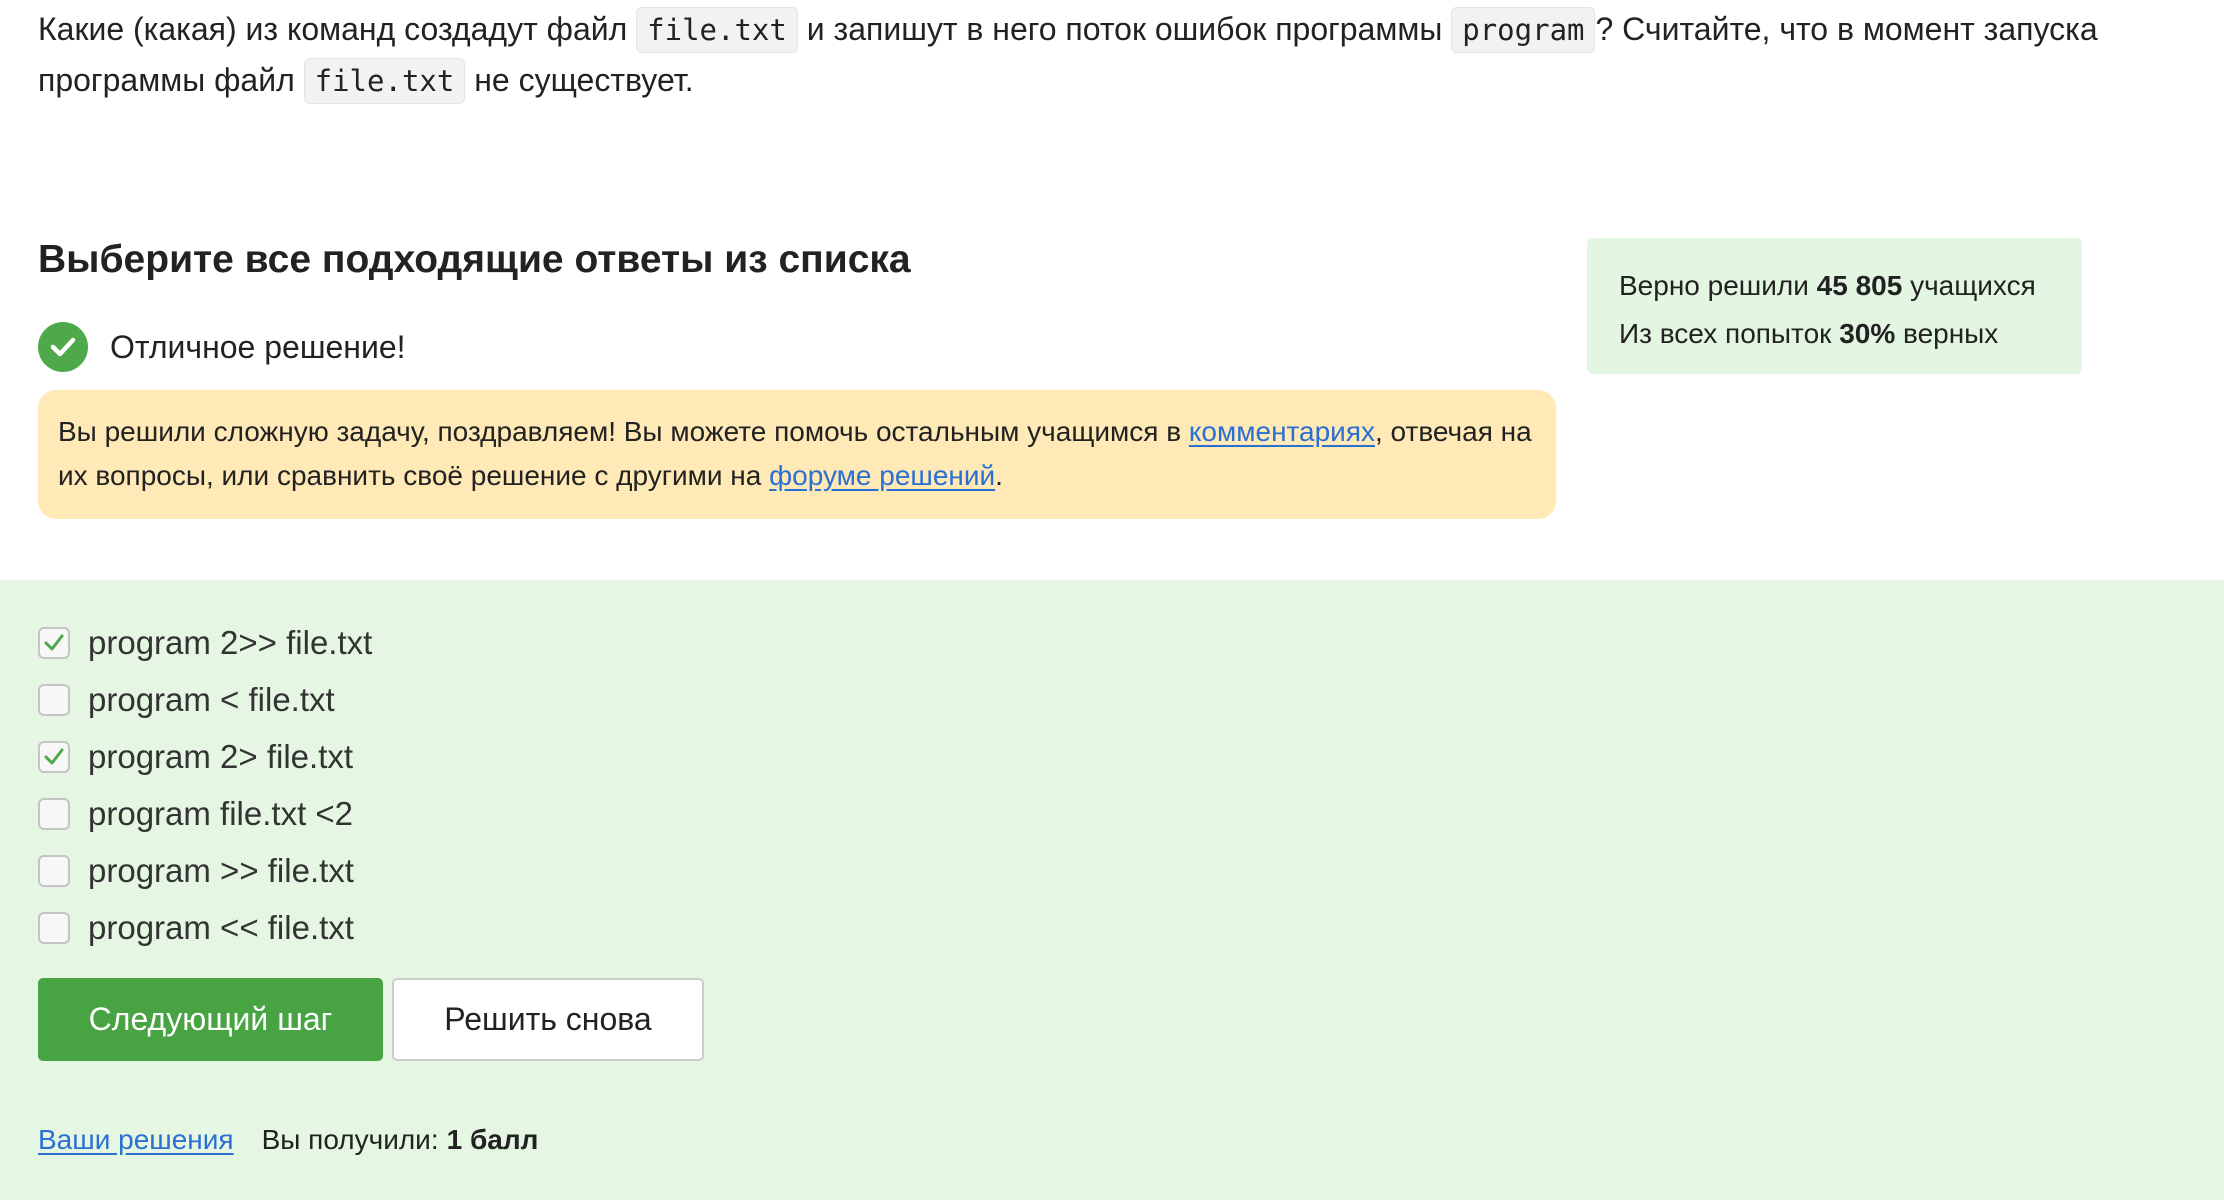  What do you see at coordinates (221, 756) in the screenshot?
I see `option-label: program 2> file.txt` at bounding box center [221, 756].